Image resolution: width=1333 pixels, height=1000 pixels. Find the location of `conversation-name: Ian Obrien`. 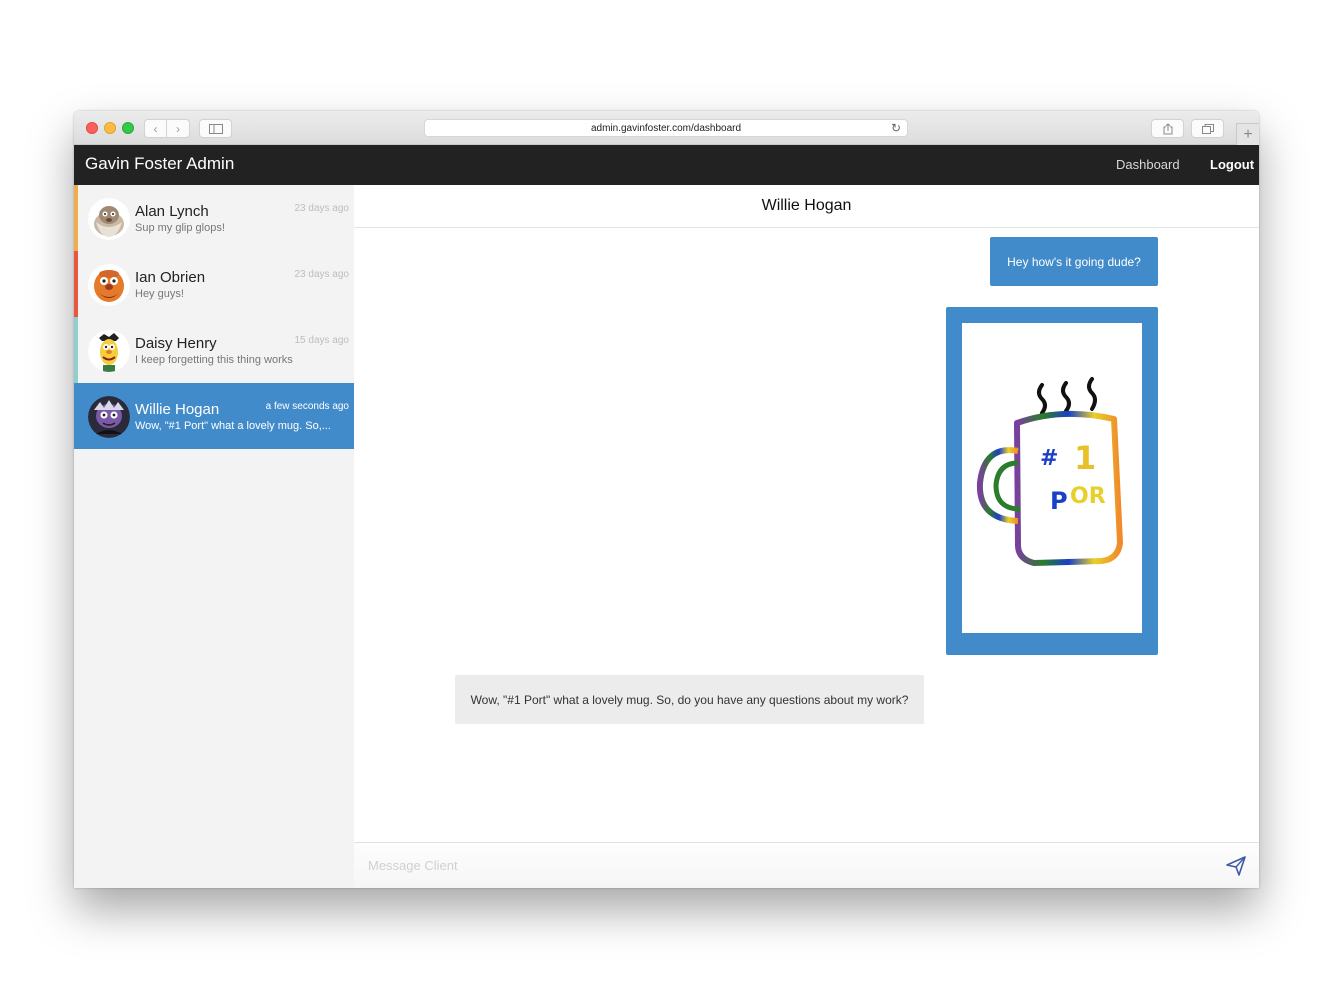

conversation-name: Ian Obrien is located at coordinates (170, 277).